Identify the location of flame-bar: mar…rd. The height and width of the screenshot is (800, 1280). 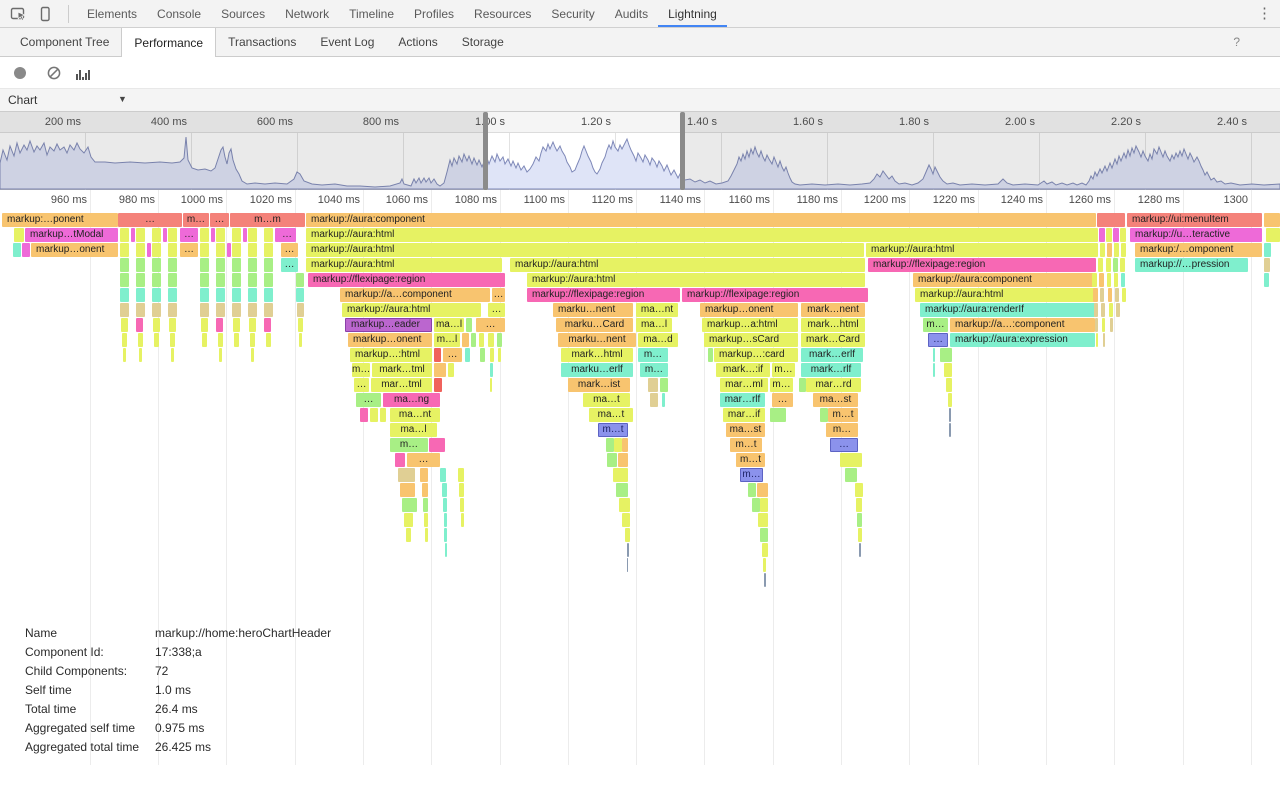
(833, 385).